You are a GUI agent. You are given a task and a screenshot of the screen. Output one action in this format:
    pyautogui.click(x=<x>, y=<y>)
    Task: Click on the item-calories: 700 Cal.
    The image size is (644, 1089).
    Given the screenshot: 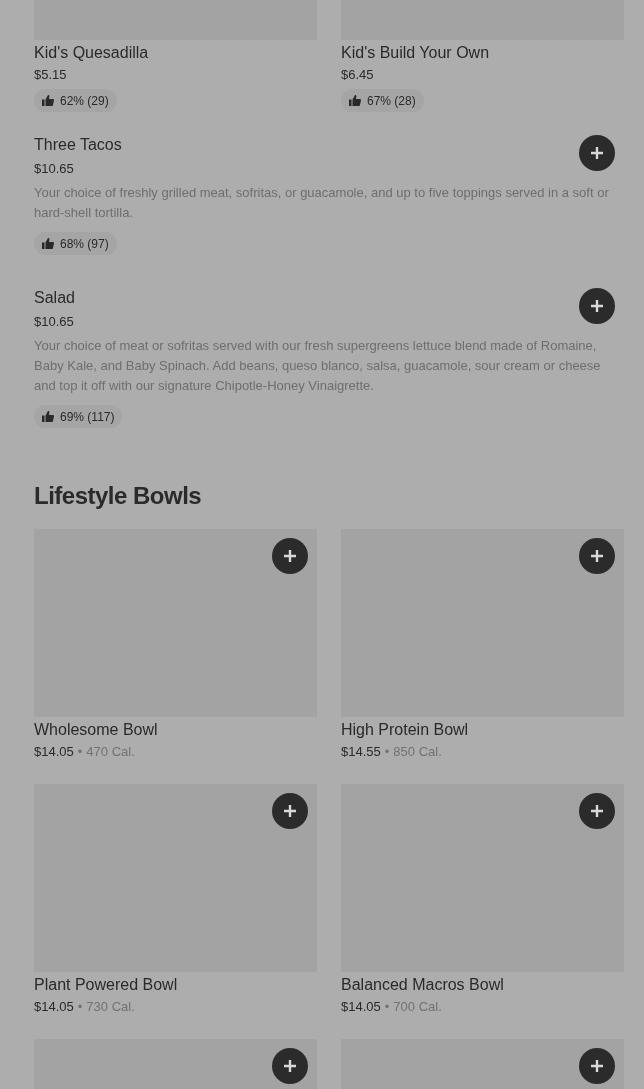 What is the action you would take?
    pyautogui.click(x=417, y=1007)
    